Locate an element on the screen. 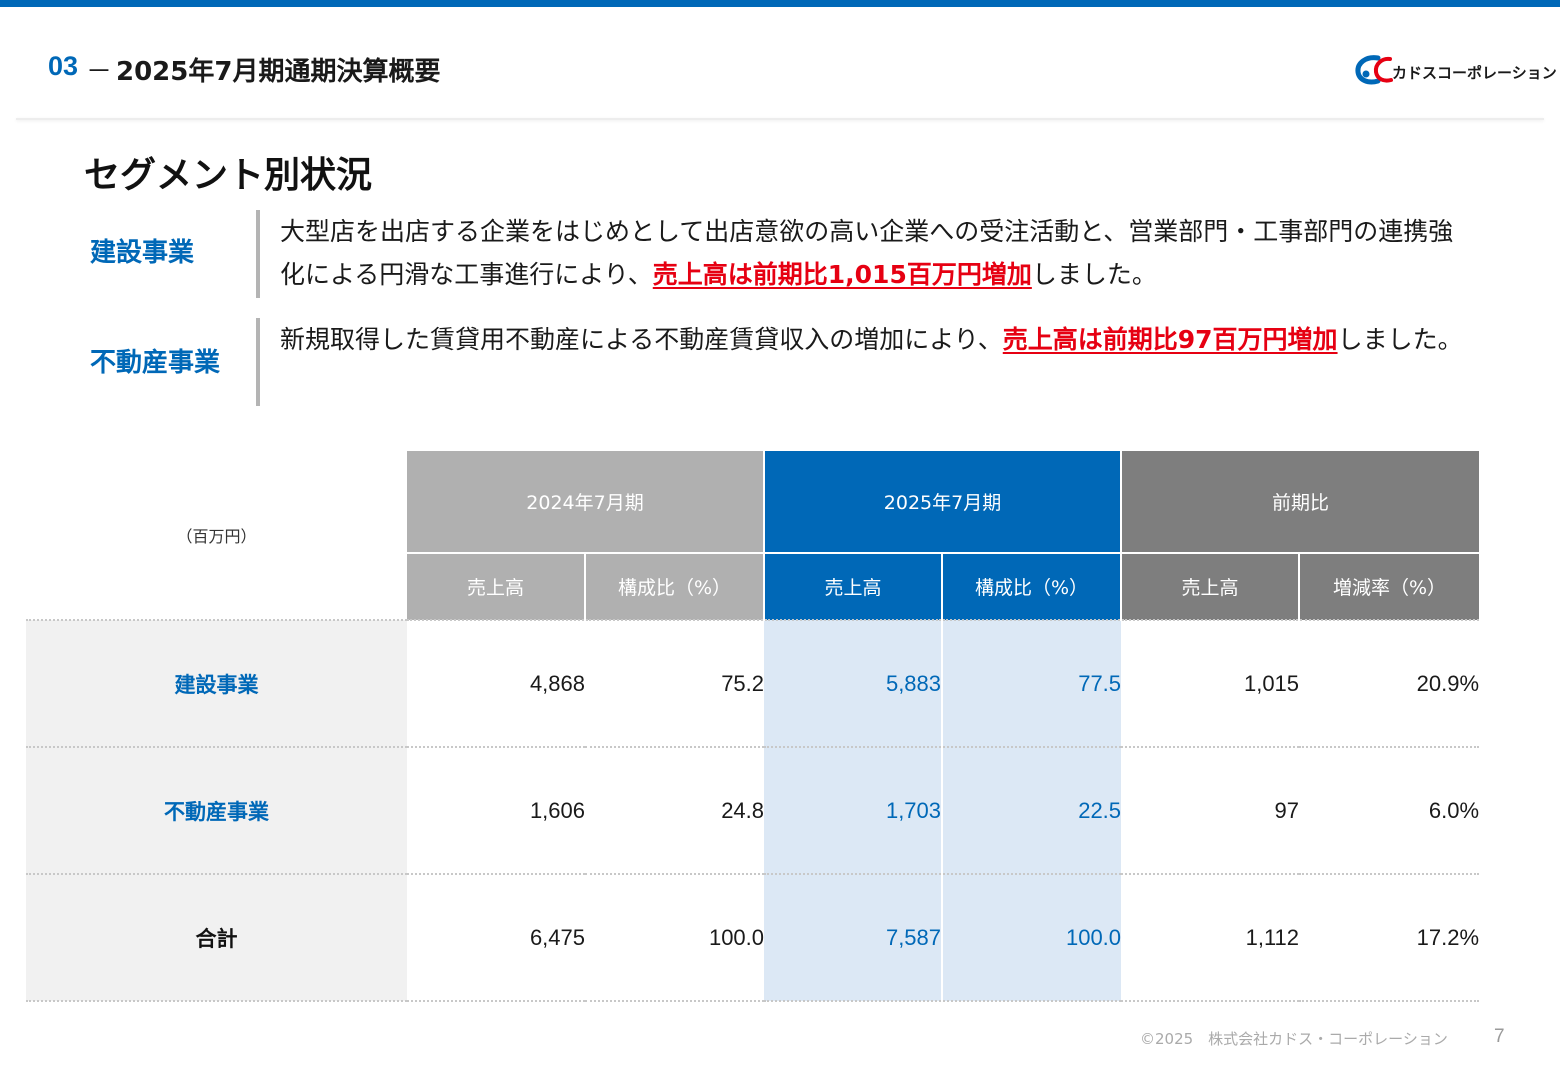 This screenshot has width=1560, height=1080. table-cell: 1,015 is located at coordinates (1210, 683).